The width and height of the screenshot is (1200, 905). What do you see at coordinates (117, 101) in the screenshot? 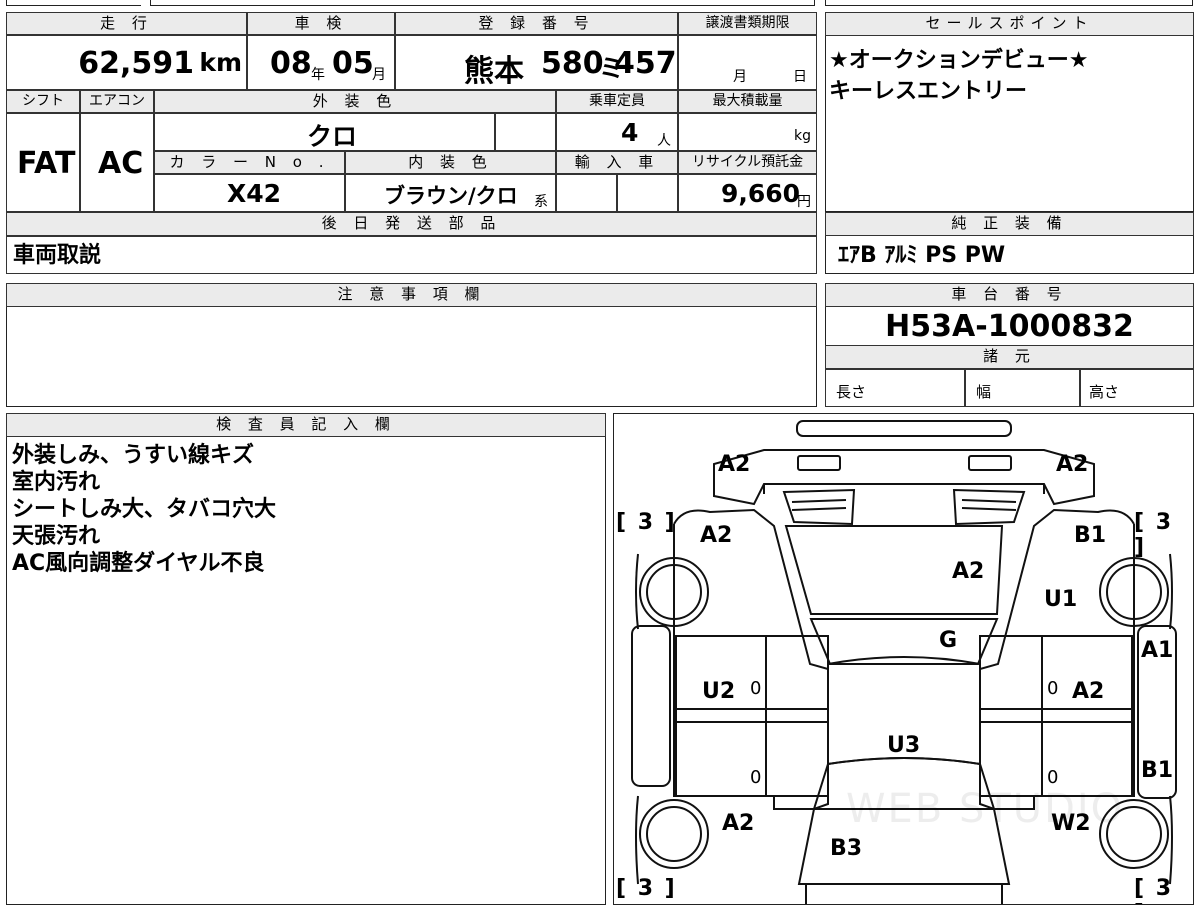
I see `aircon-label: エアコン` at bounding box center [117, 101].